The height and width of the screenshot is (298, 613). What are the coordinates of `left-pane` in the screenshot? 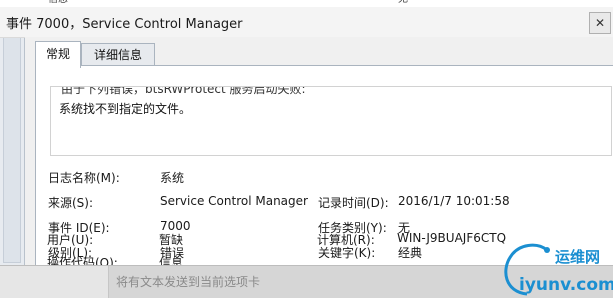 It's located at (12, 136).